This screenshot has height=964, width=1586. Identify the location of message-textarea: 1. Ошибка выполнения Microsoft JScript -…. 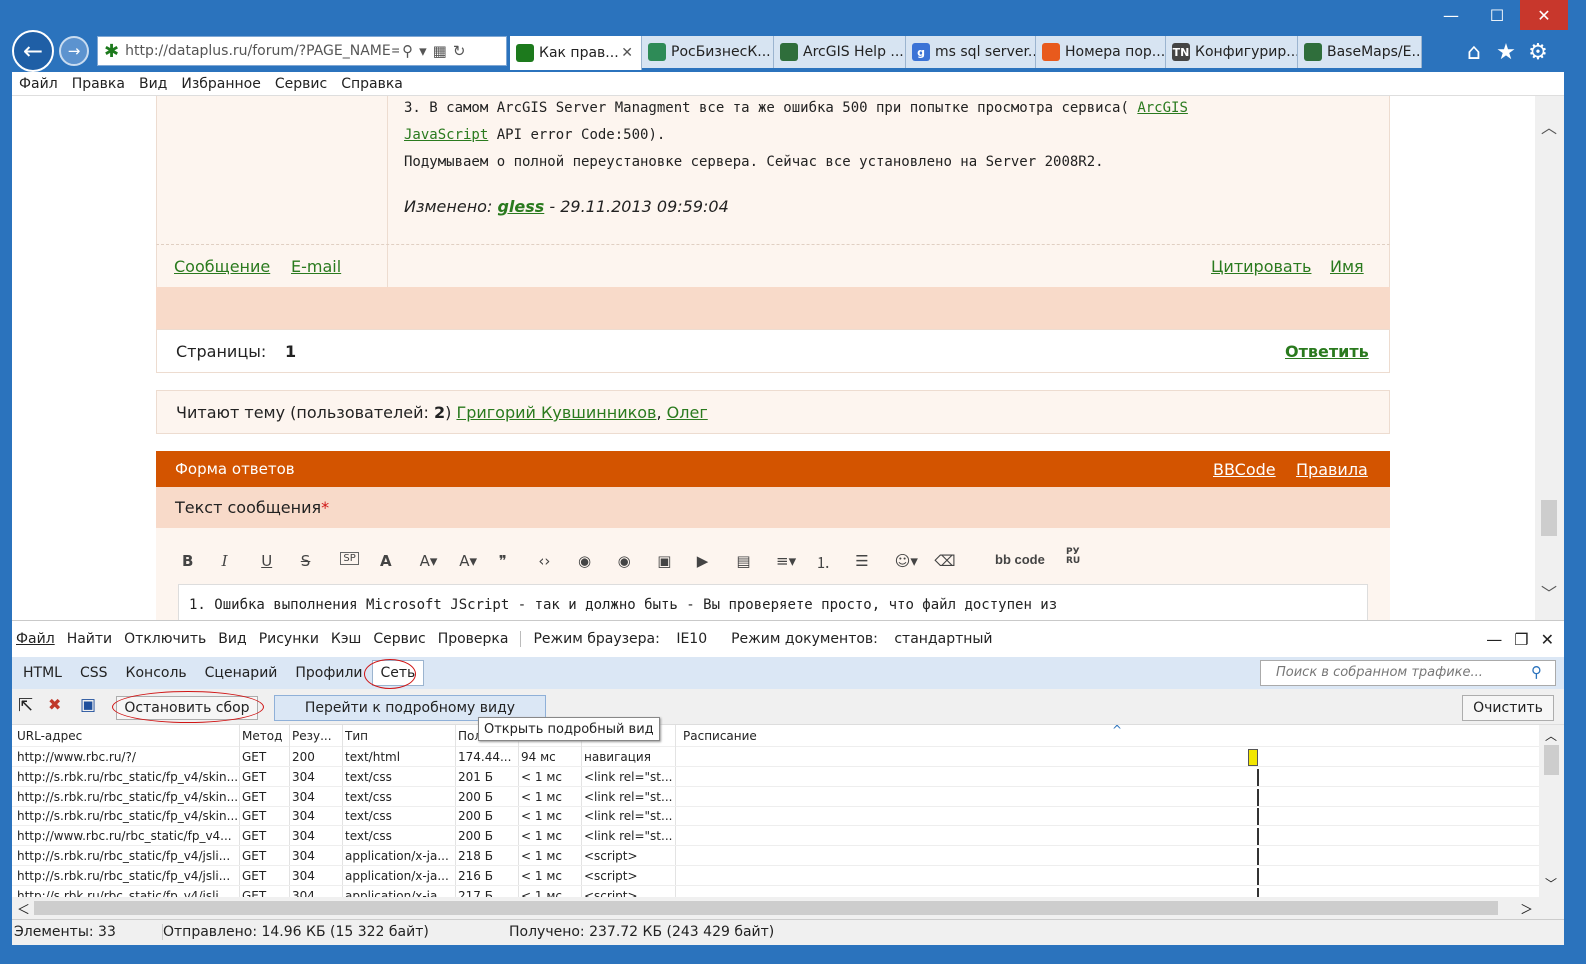
(773, 602).